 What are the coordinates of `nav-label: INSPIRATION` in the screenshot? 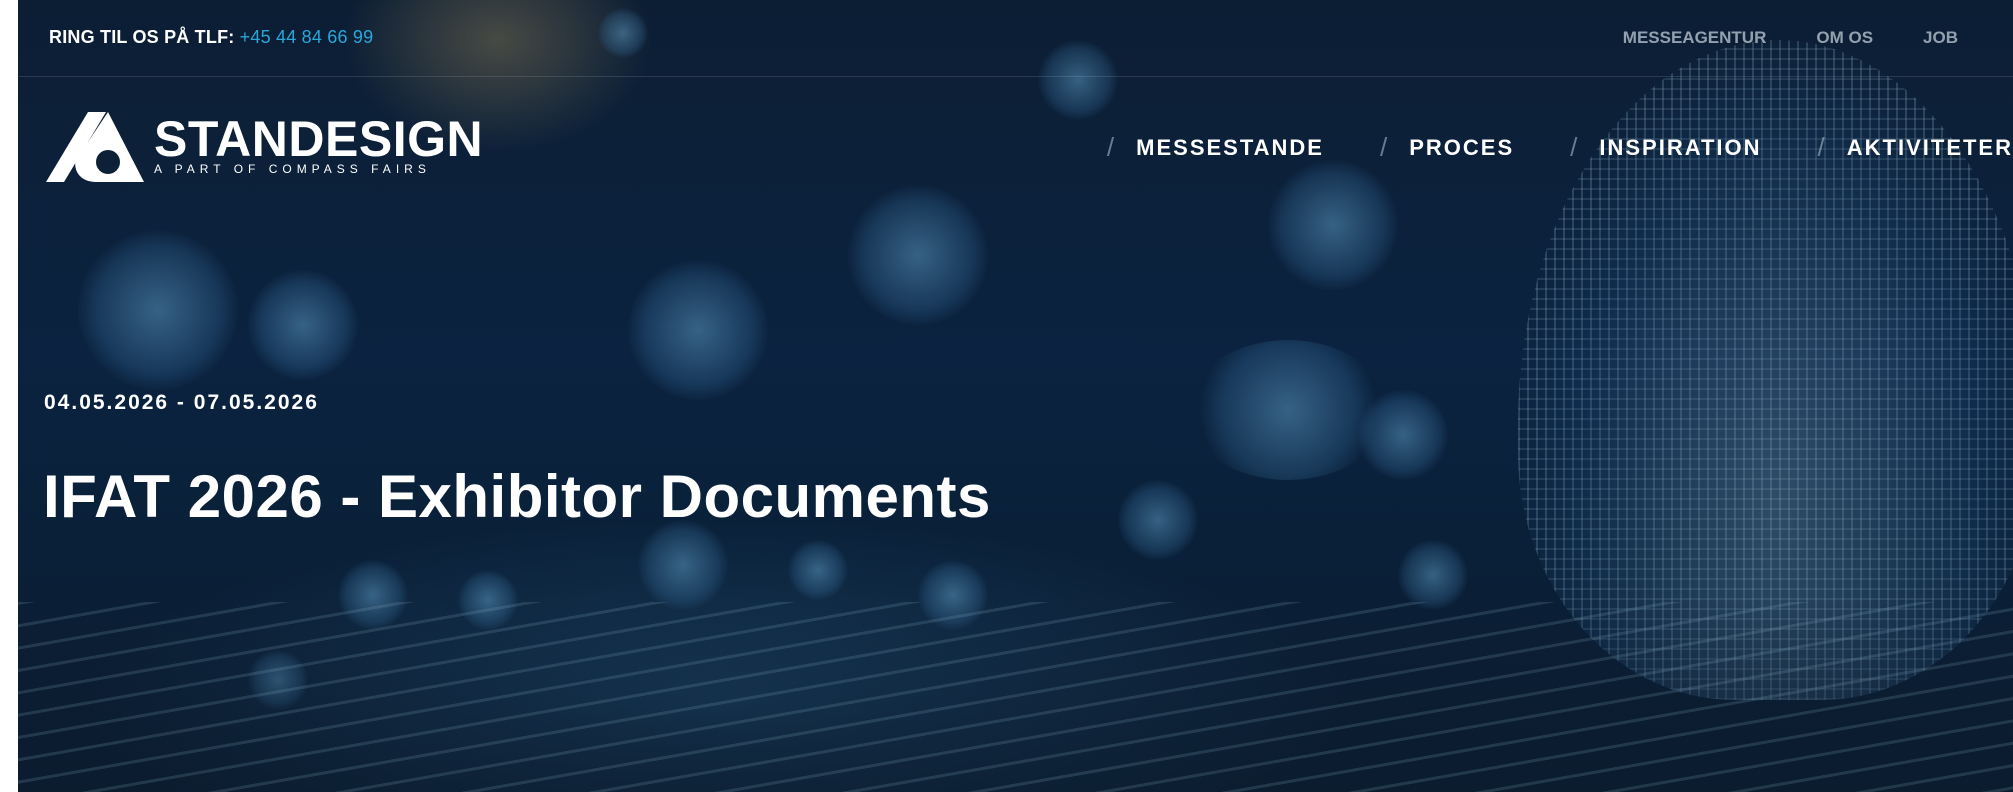 It's located at (1680, 147).